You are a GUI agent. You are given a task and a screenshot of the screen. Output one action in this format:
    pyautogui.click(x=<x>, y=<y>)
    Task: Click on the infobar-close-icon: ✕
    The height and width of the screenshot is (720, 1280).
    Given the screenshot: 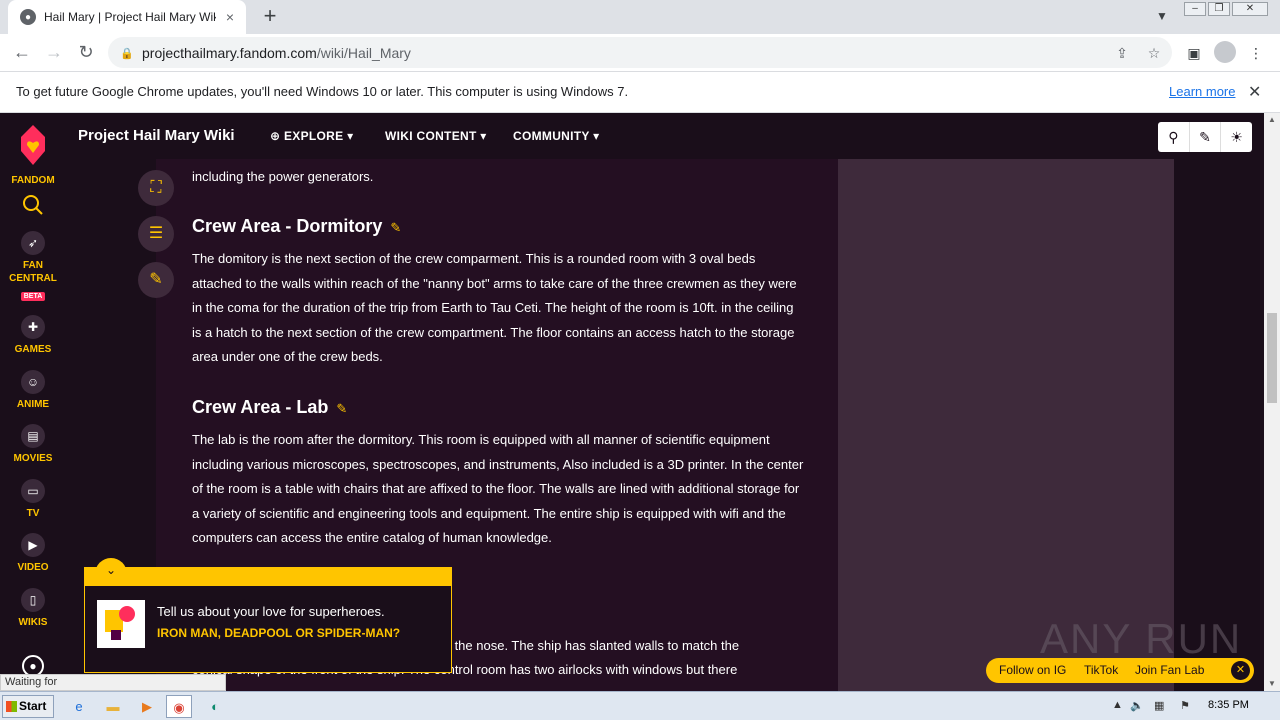 What is the action you would take?
    pyautogui.click(x=1254, y=92)
    